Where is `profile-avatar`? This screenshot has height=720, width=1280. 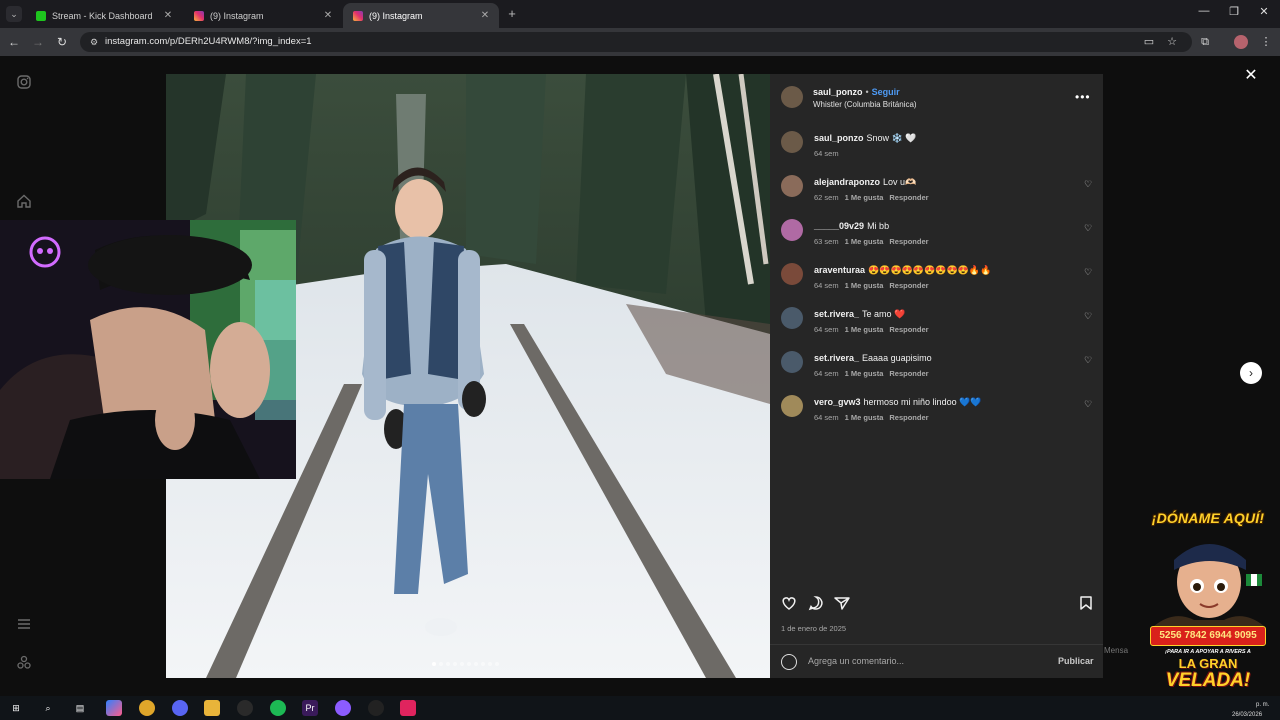
profile-avatar is located at coordinates (1241, 42).